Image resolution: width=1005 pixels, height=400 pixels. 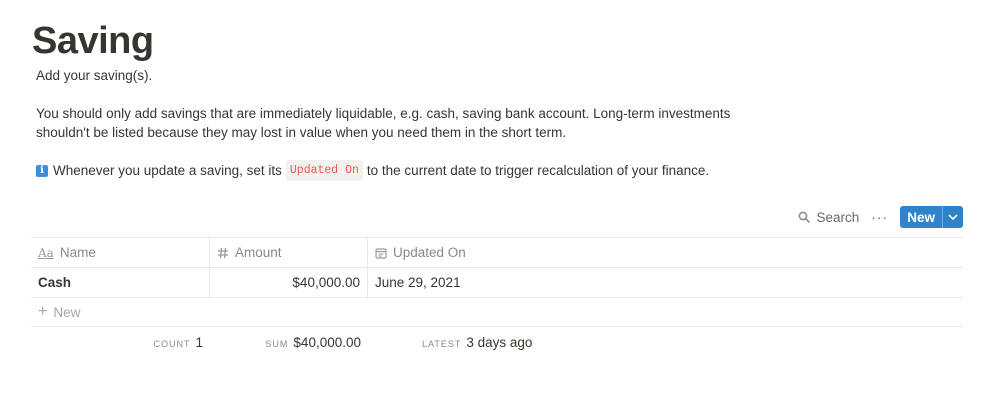 I want to click on page-title: Saving, so click(x=93, y=41).